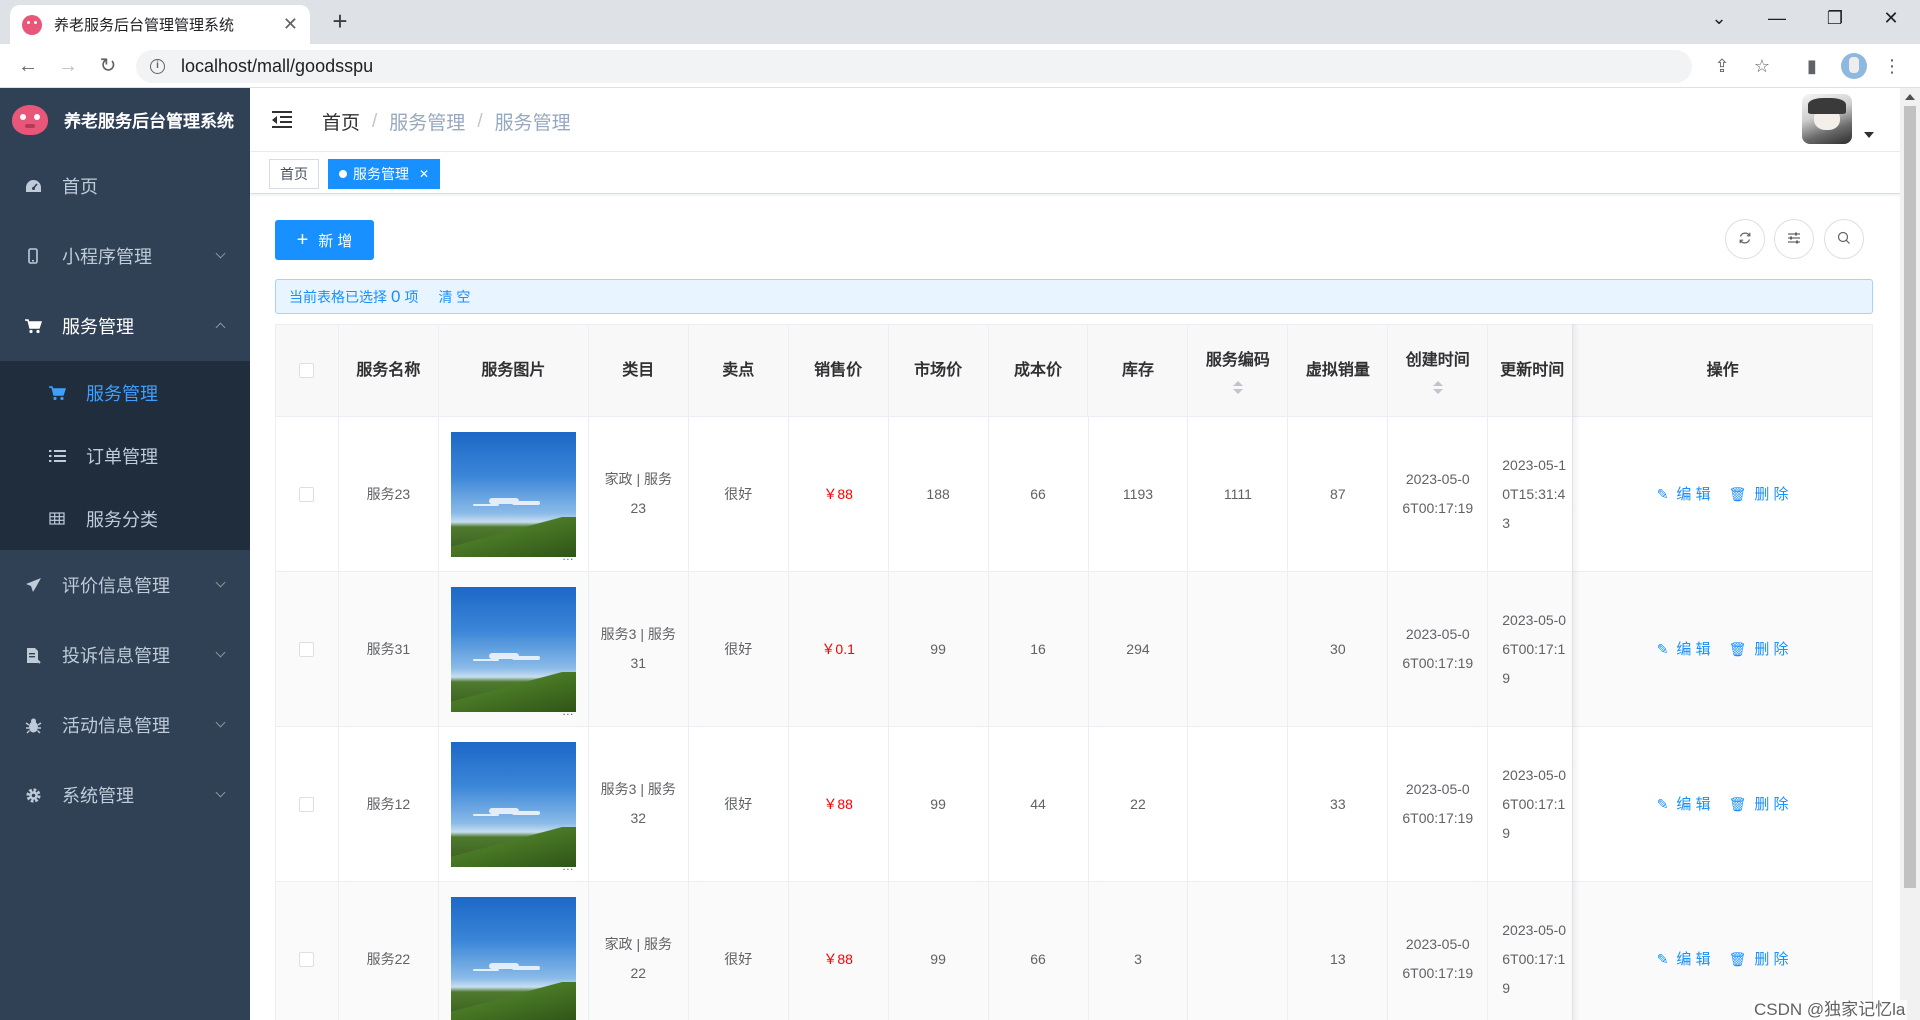 The height and width of the screenshot is (1020, 1920). I want to click on sidebar-item-system: 系统管理, so click(125, 795).